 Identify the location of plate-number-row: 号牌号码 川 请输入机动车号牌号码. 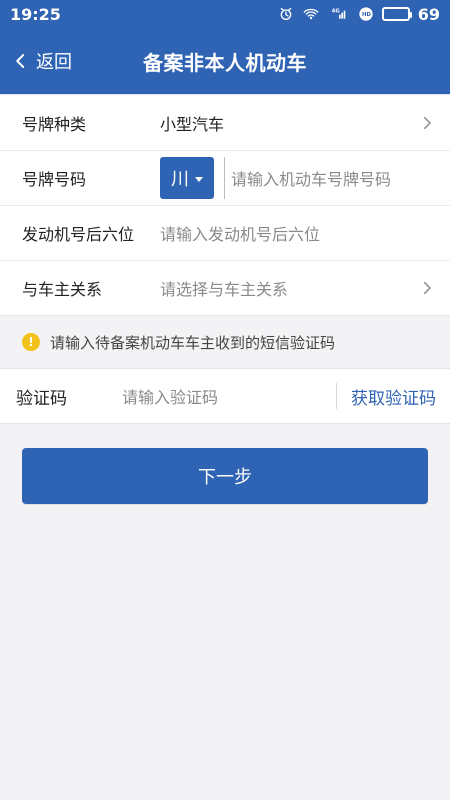
(225, 177).